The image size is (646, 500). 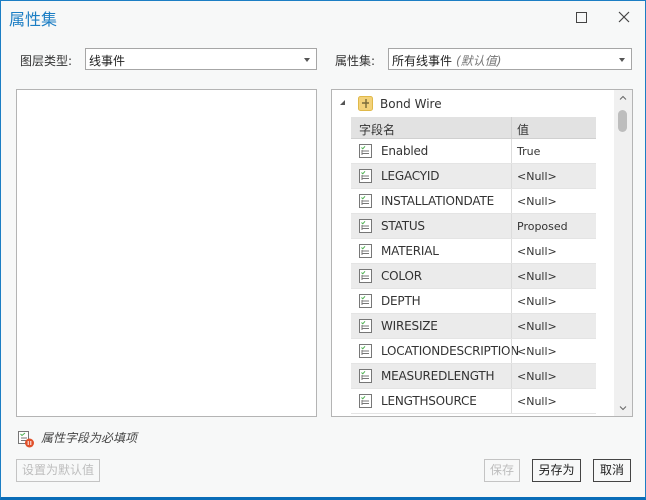 I want to click on field-name: STATUS, so click(x=403, y=226).